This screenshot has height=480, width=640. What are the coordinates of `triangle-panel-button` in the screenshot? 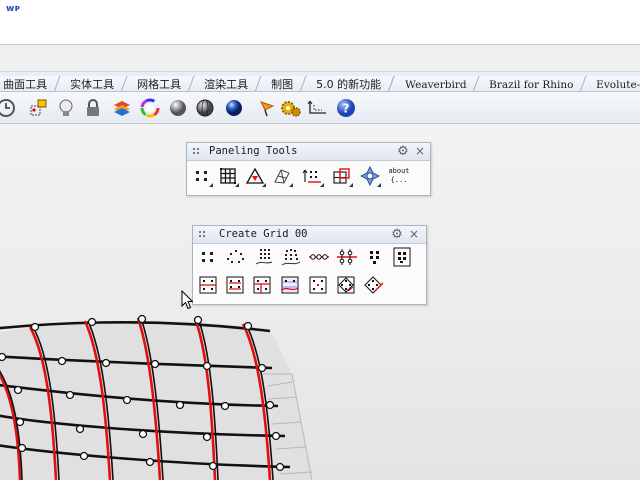 It's located at (255, 176).